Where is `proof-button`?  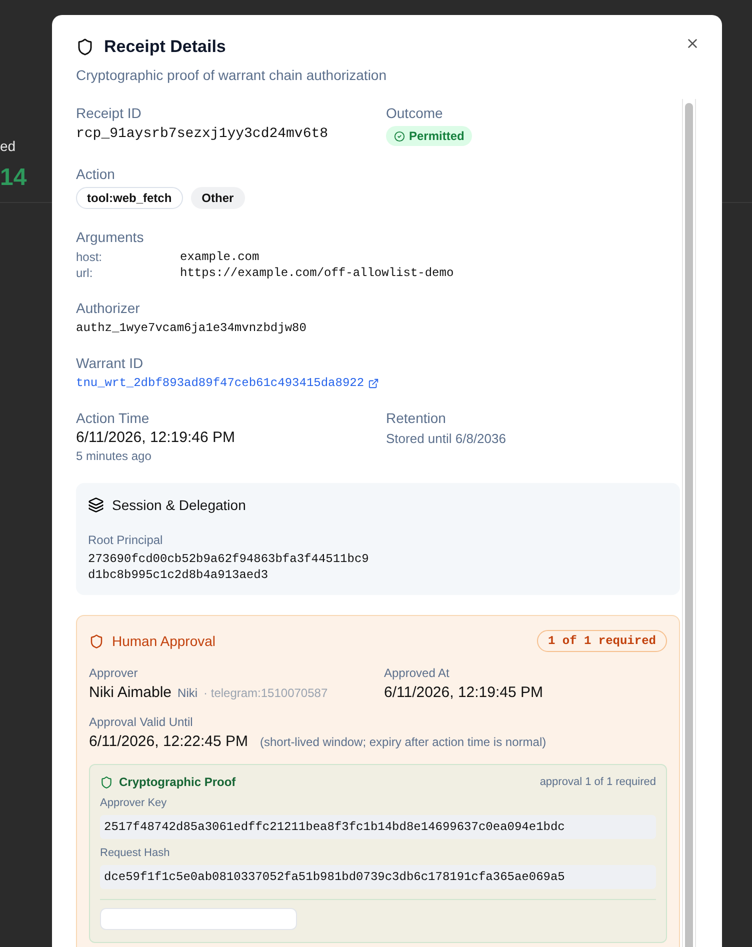 proof-button is located at coordinates (198, 919).